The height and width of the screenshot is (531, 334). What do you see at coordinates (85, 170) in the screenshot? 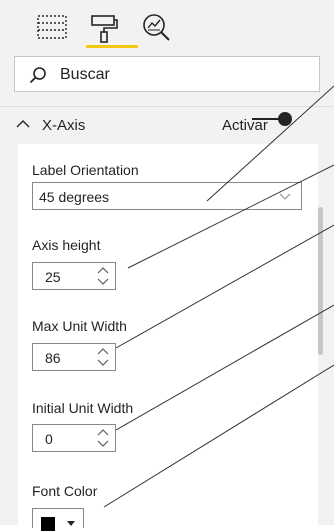
I see `label-orientation-label: Label Orientation` at bounding box center [85, 170].